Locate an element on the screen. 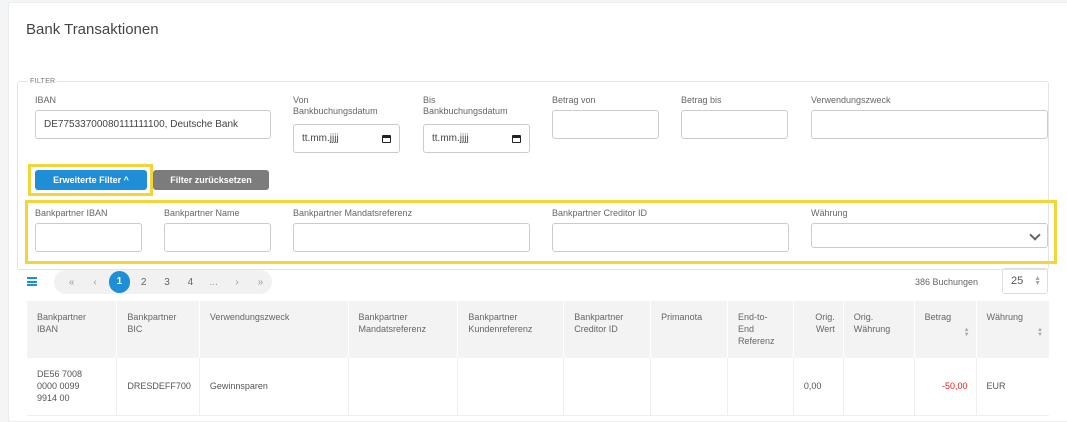 The width and height of the screenshot is (1067, 422). col-header-betrag: Betrag ▲ ▼ is located at coordinates (945, 329).